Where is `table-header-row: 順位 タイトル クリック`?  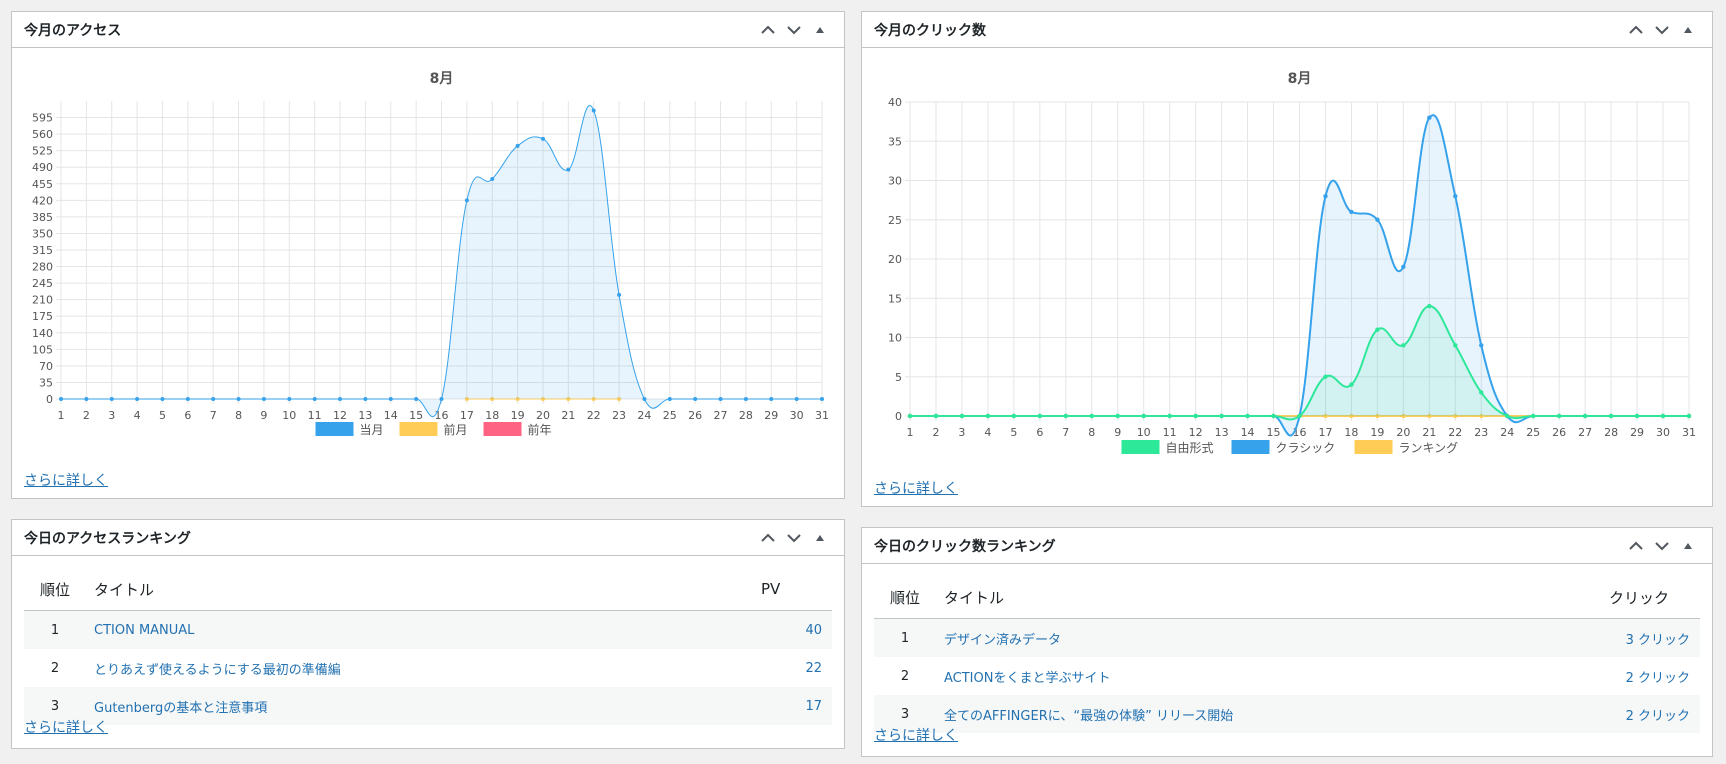 table-header-row: 順位 タイトル クリック is located at coordinates (1287, 597).